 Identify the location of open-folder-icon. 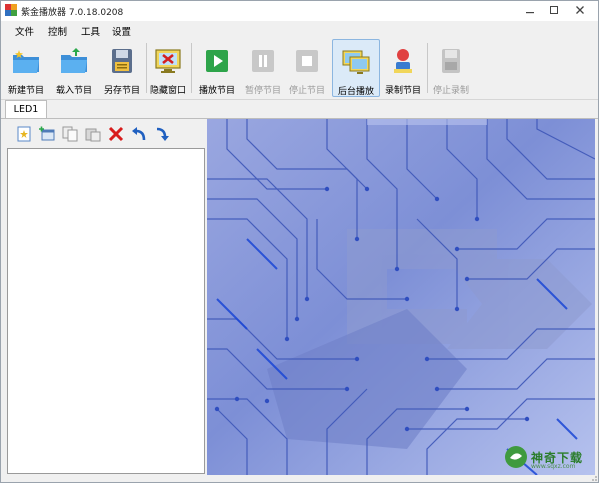
(74, 60).